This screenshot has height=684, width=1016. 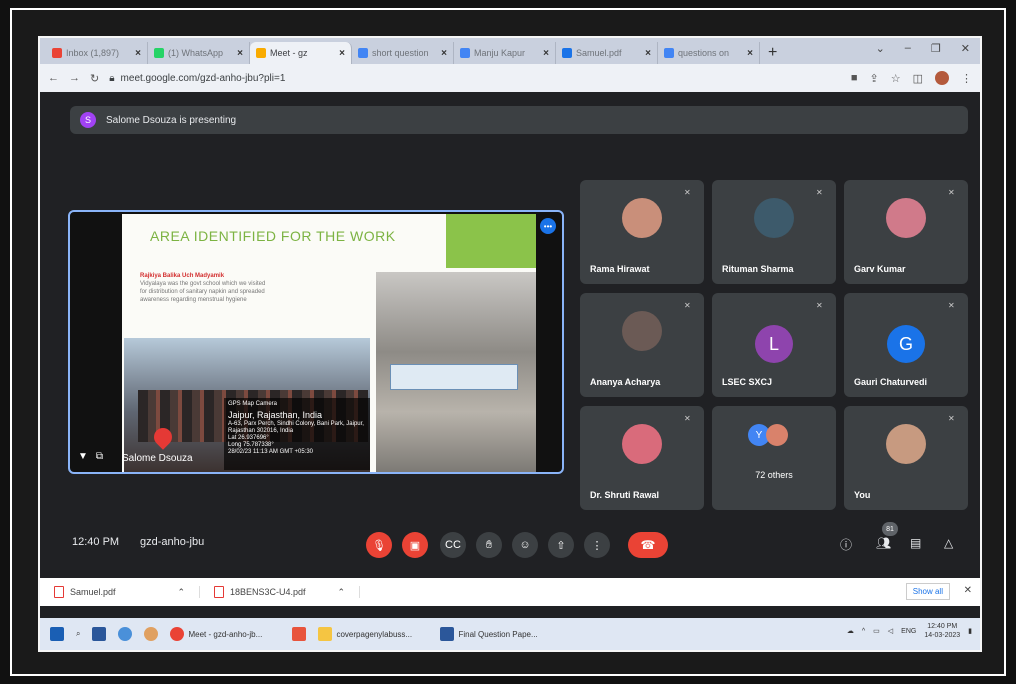 I want to click on sidepanel-icon: ◫, so click(x=918, y=78).